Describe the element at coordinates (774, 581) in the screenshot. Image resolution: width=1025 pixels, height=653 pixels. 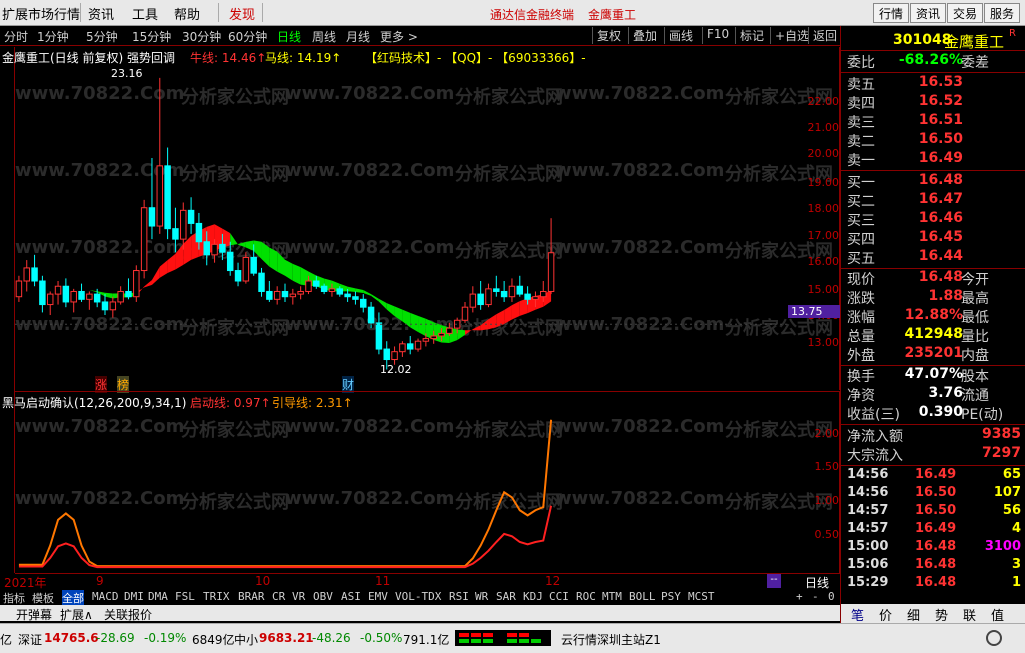
I see `x-axis-scroll-marker: --` at that location.